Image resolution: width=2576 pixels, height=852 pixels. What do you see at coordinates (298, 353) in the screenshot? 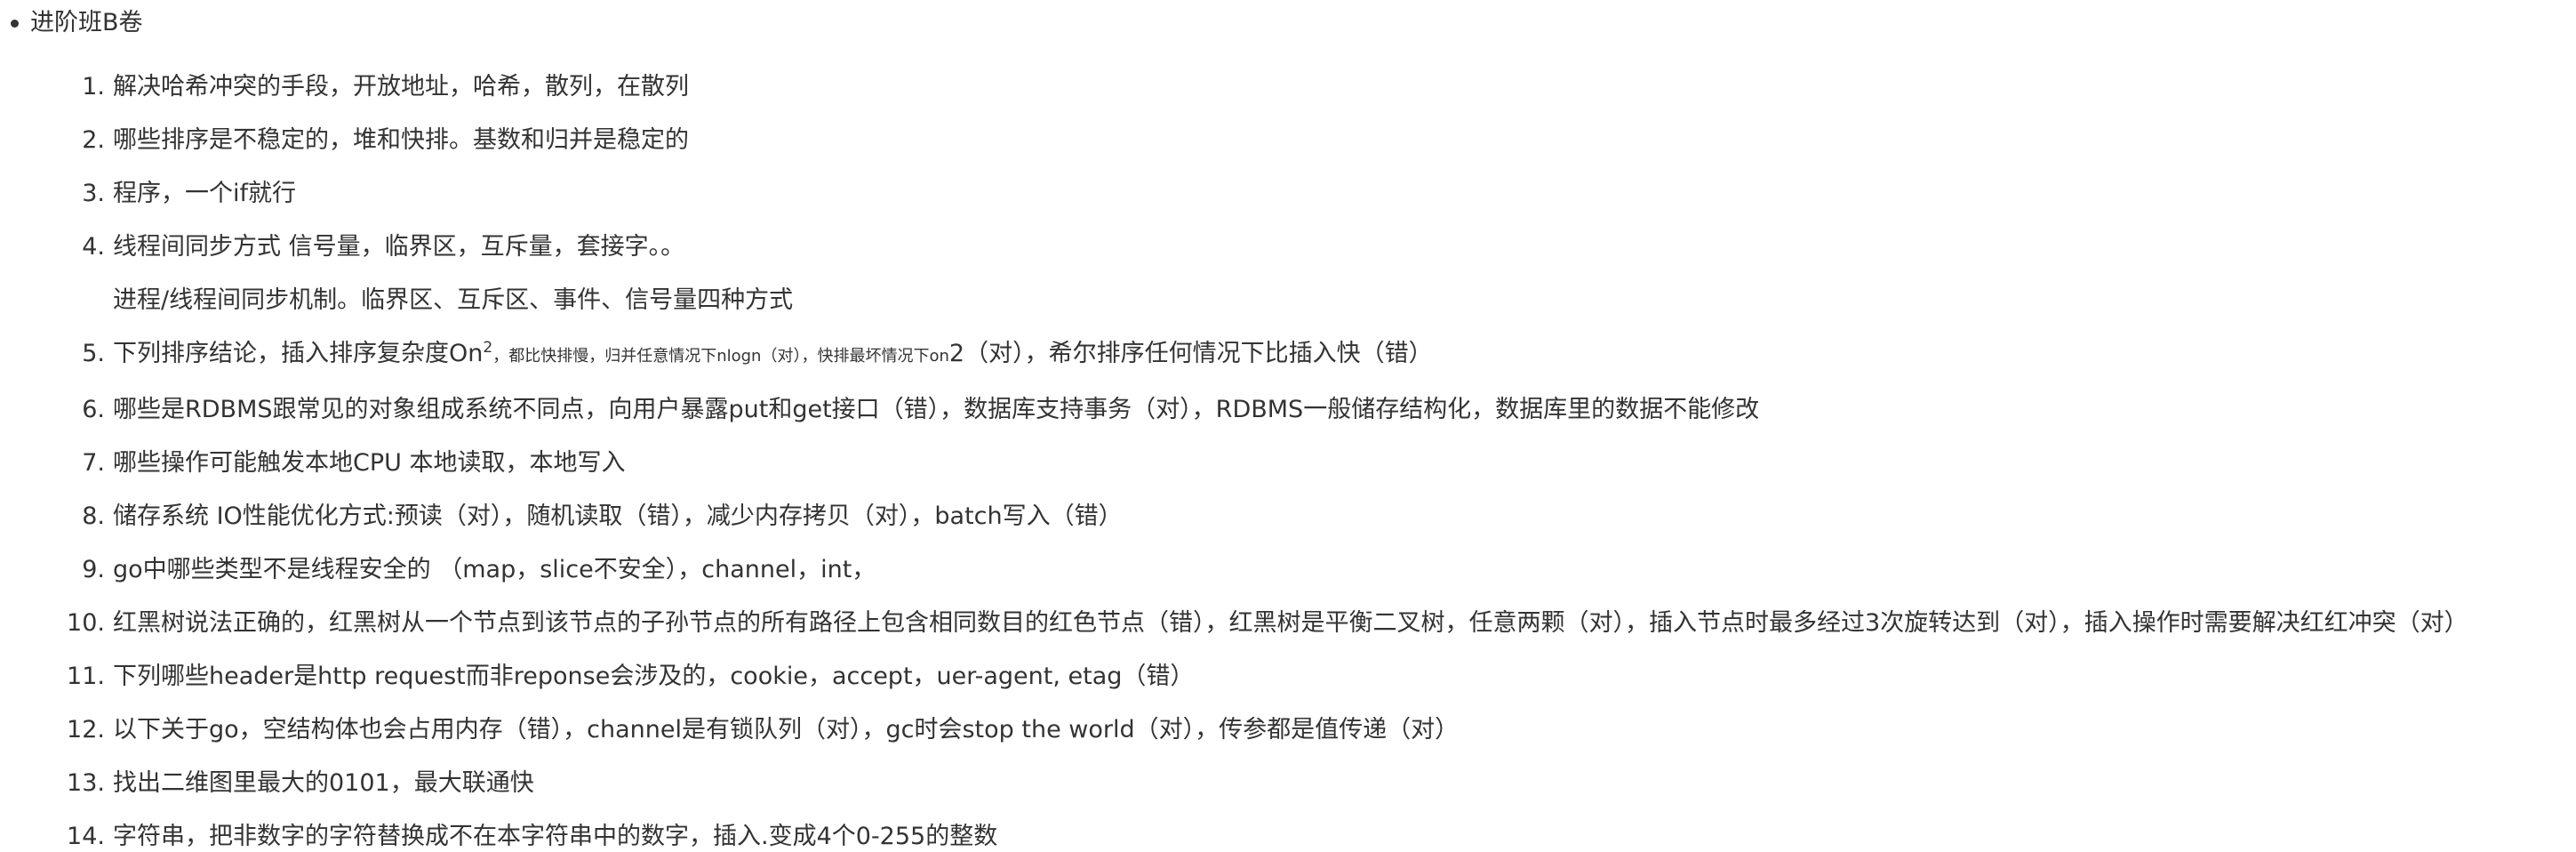
I see `item-text-part-1: 下列排序结论，插入排序复杂度On` at bounding box center [298, 353].